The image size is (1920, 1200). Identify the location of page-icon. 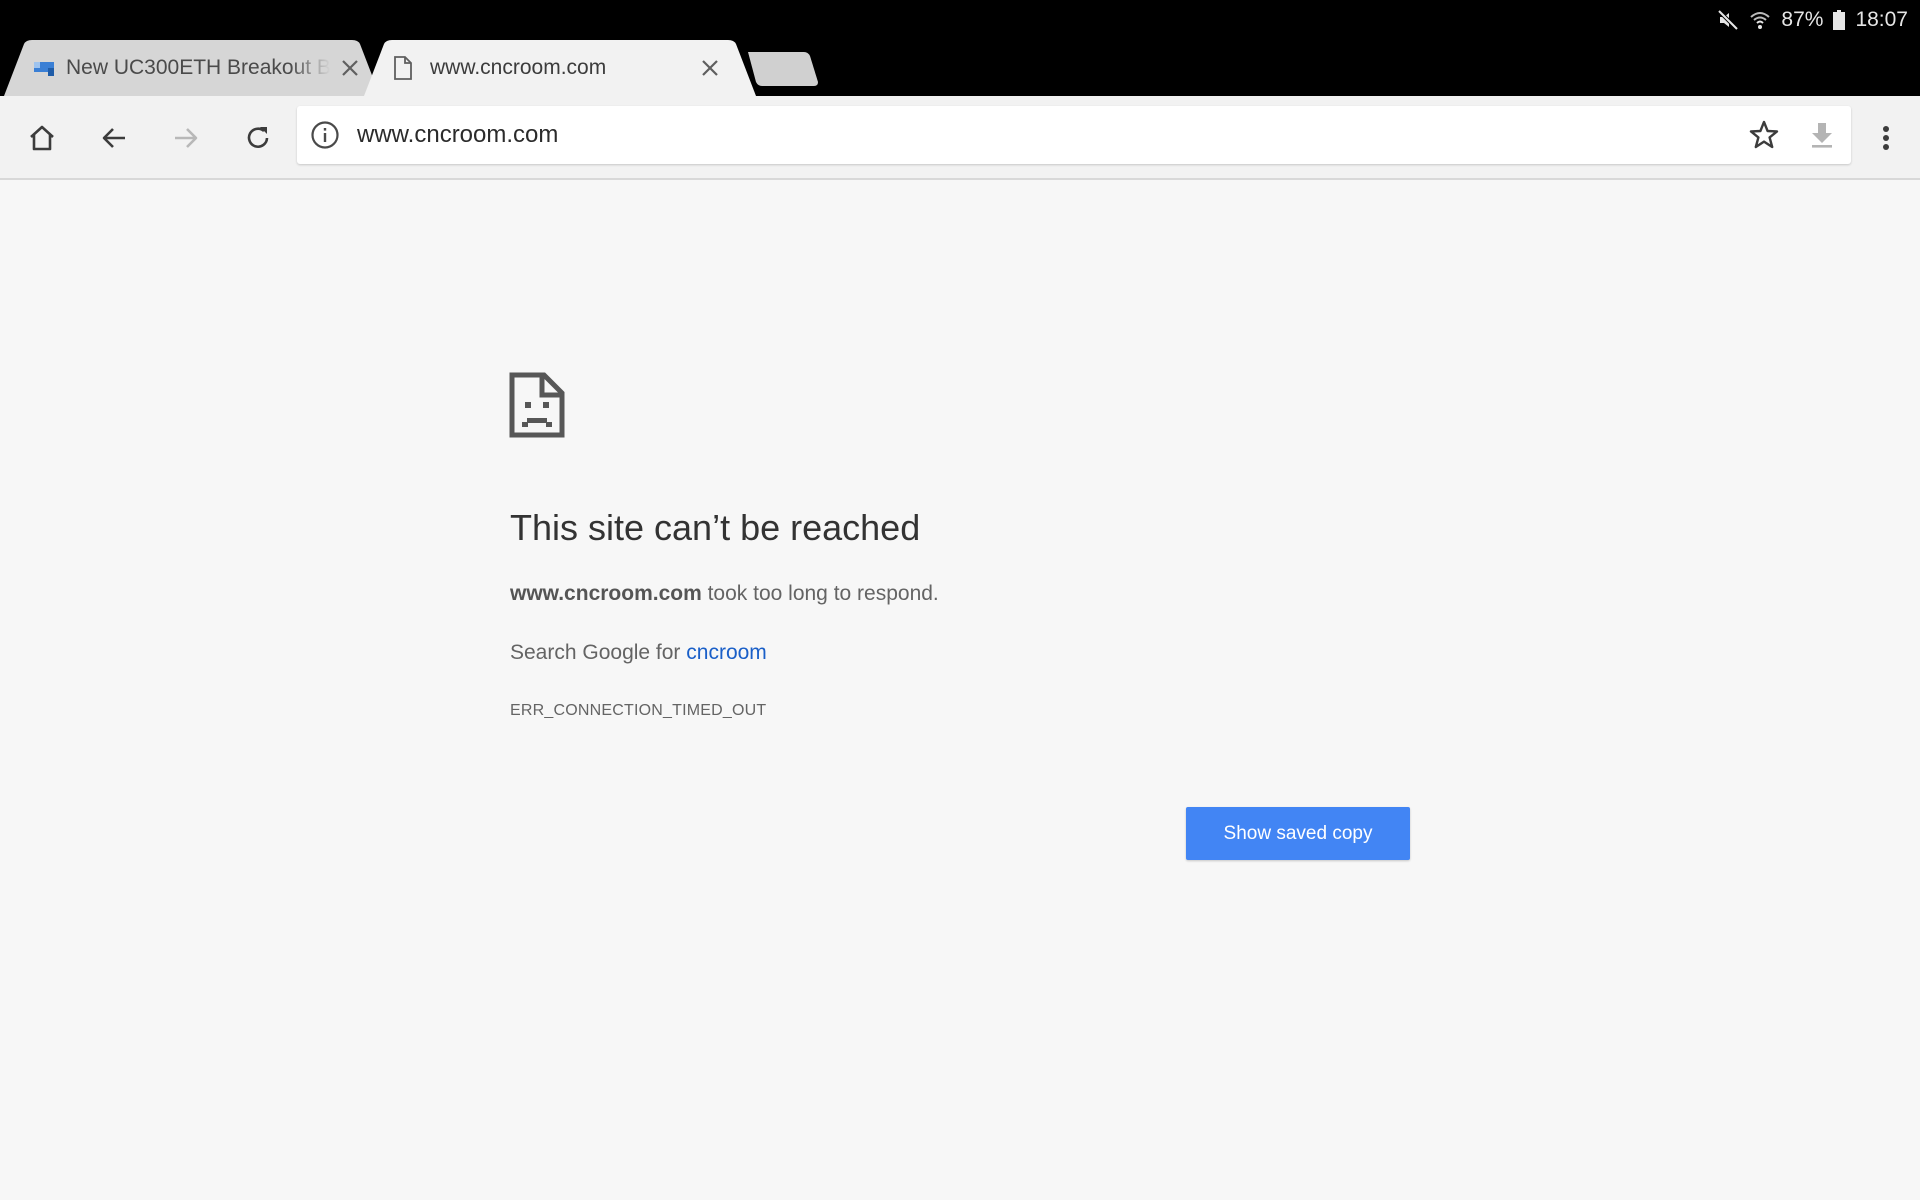
(403, 68).